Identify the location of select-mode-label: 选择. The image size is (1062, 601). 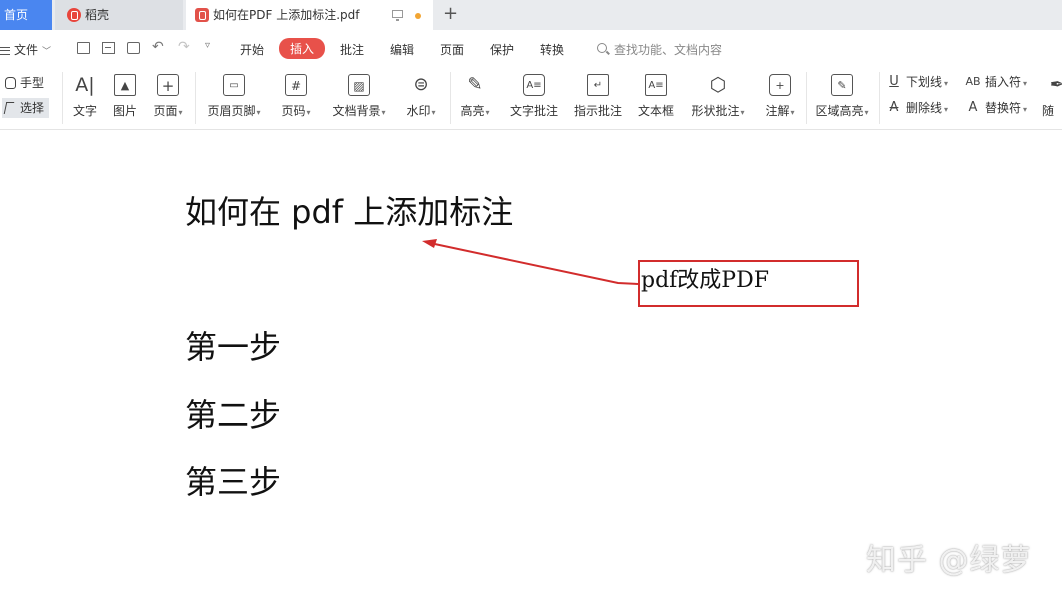
(32, 108).